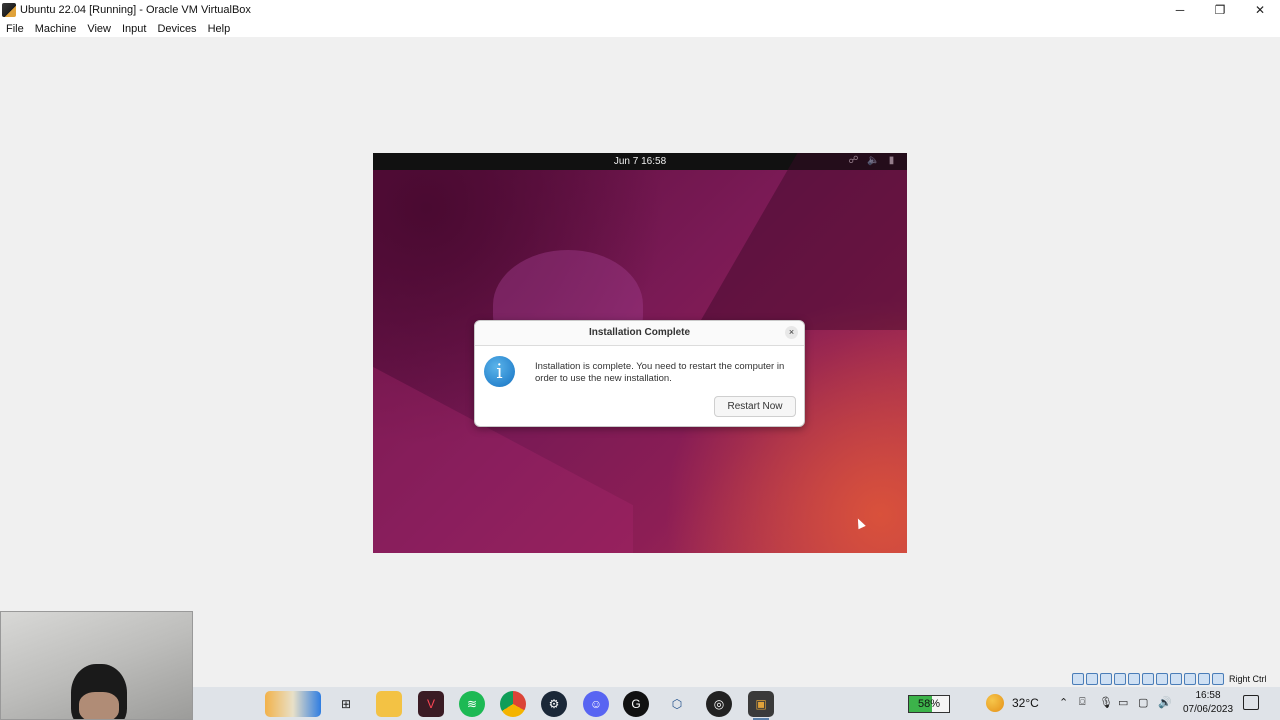 This screenshot has width=1280, height=720. What do you see at coordinates (389, 704) in the screenshot?
I see `file-explorer-icon` at bounding box center [389, 704].